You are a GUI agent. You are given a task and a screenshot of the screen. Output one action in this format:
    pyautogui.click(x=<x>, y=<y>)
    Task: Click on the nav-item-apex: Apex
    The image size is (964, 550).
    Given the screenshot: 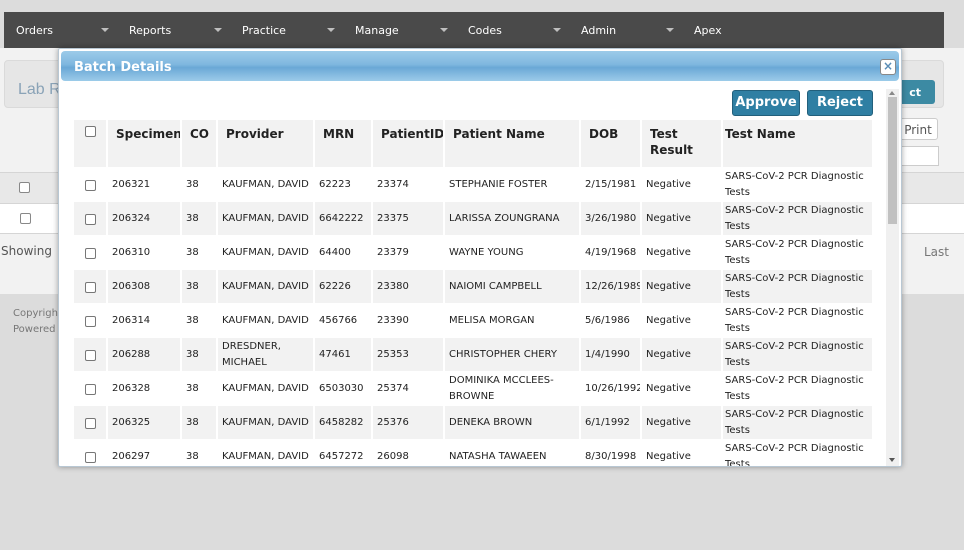 What is the action you would take?
    pyautogui.click(x=756, y=30)
    